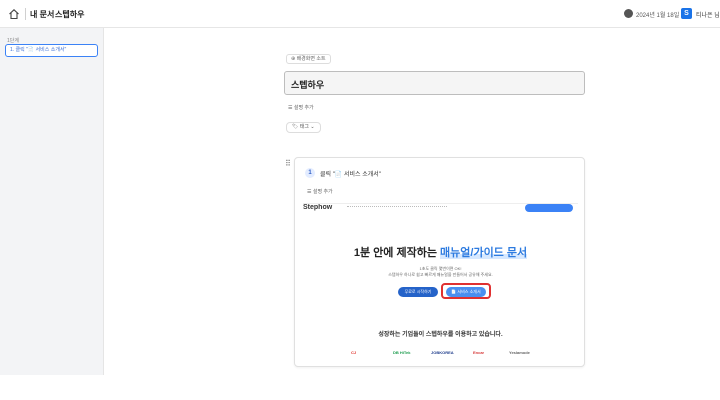 The width and height of the screenshot is (720, 400). I want to click on screenshot-intro-button: 📄 서비스 소개서, so click(466, 292).